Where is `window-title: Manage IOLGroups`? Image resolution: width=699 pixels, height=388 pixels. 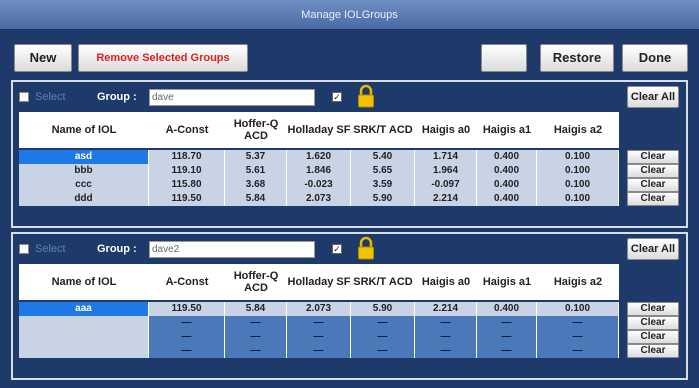 window-title: Manage IOLGroups is located at coordinates (349, 15).